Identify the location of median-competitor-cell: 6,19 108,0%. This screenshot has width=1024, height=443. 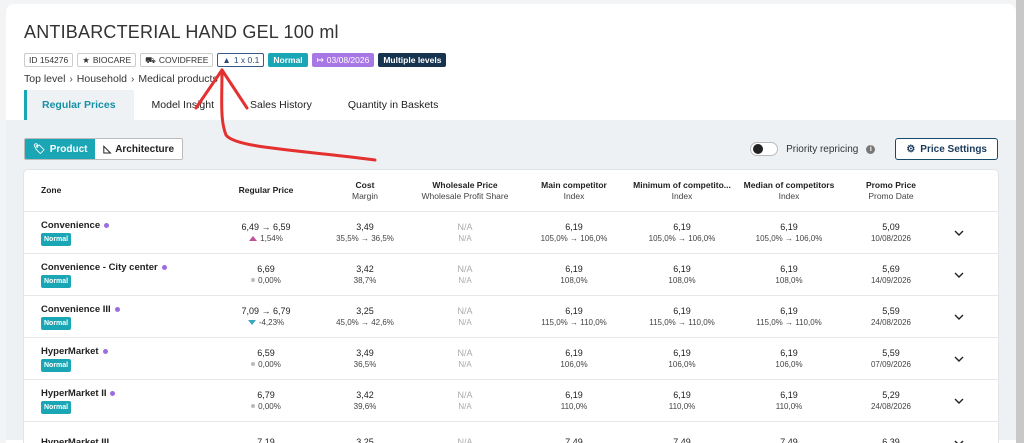
(789, 275).